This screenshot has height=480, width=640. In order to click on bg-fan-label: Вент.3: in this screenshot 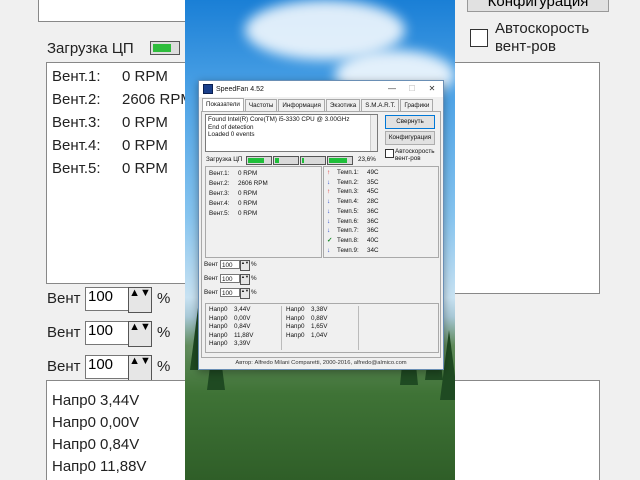, I will do `click(76, 122)`.